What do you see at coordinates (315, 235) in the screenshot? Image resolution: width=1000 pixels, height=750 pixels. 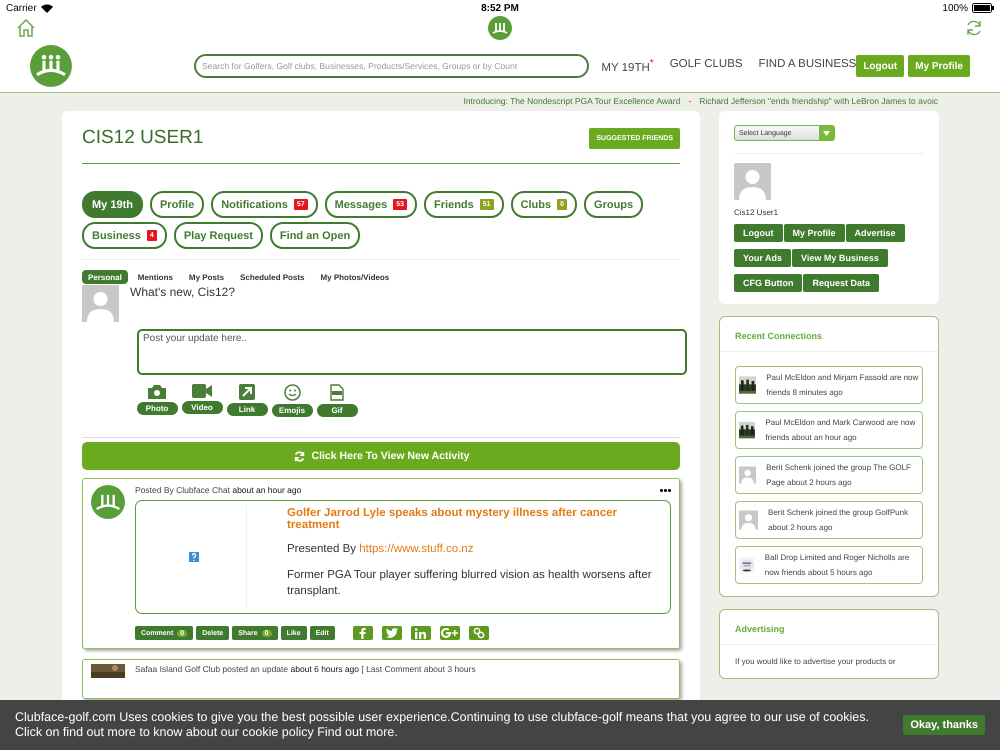 I see `profile-tab: Find an Open` at bounding box center [315, 235].